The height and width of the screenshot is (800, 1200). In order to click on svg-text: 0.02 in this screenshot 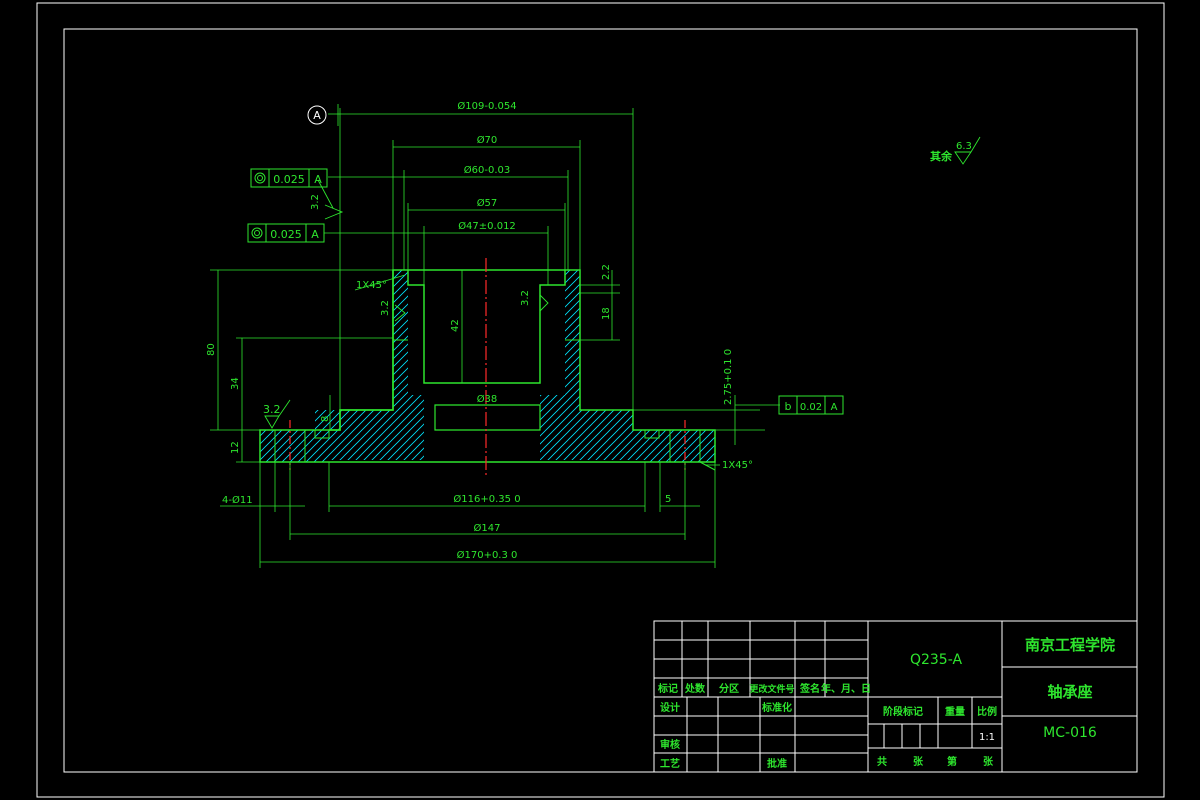, I will do `click(811, 407)`.